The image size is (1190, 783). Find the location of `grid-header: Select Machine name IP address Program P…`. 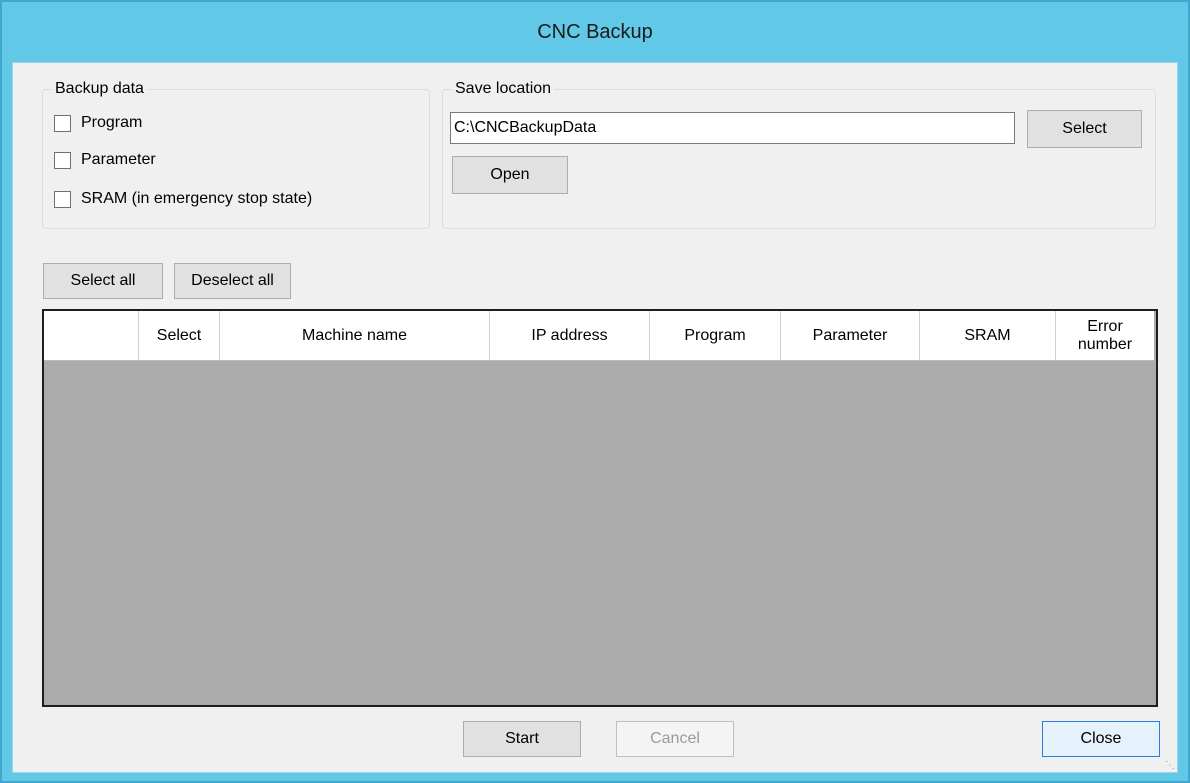

grid-header: Select Machine name IP address Program P… is located at coordinates (599, 336).